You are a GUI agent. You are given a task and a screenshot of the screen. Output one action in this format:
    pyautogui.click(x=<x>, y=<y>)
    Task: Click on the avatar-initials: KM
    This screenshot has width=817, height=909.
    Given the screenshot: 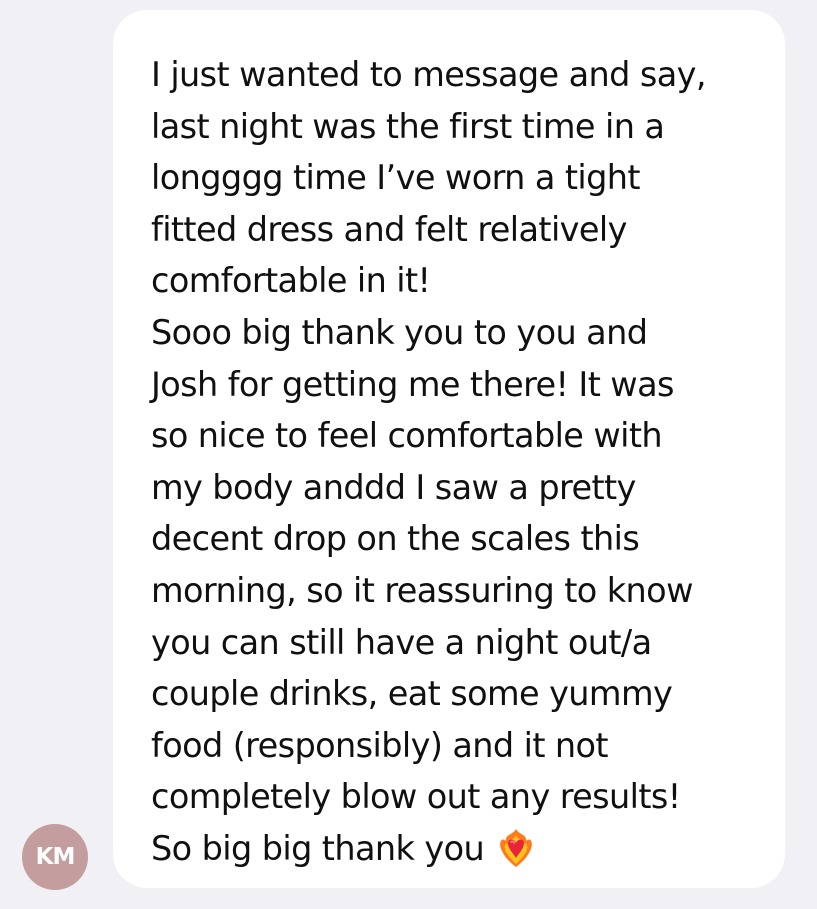 What is the action you would take?
    pyautogui.click(x=55, y=857)
    